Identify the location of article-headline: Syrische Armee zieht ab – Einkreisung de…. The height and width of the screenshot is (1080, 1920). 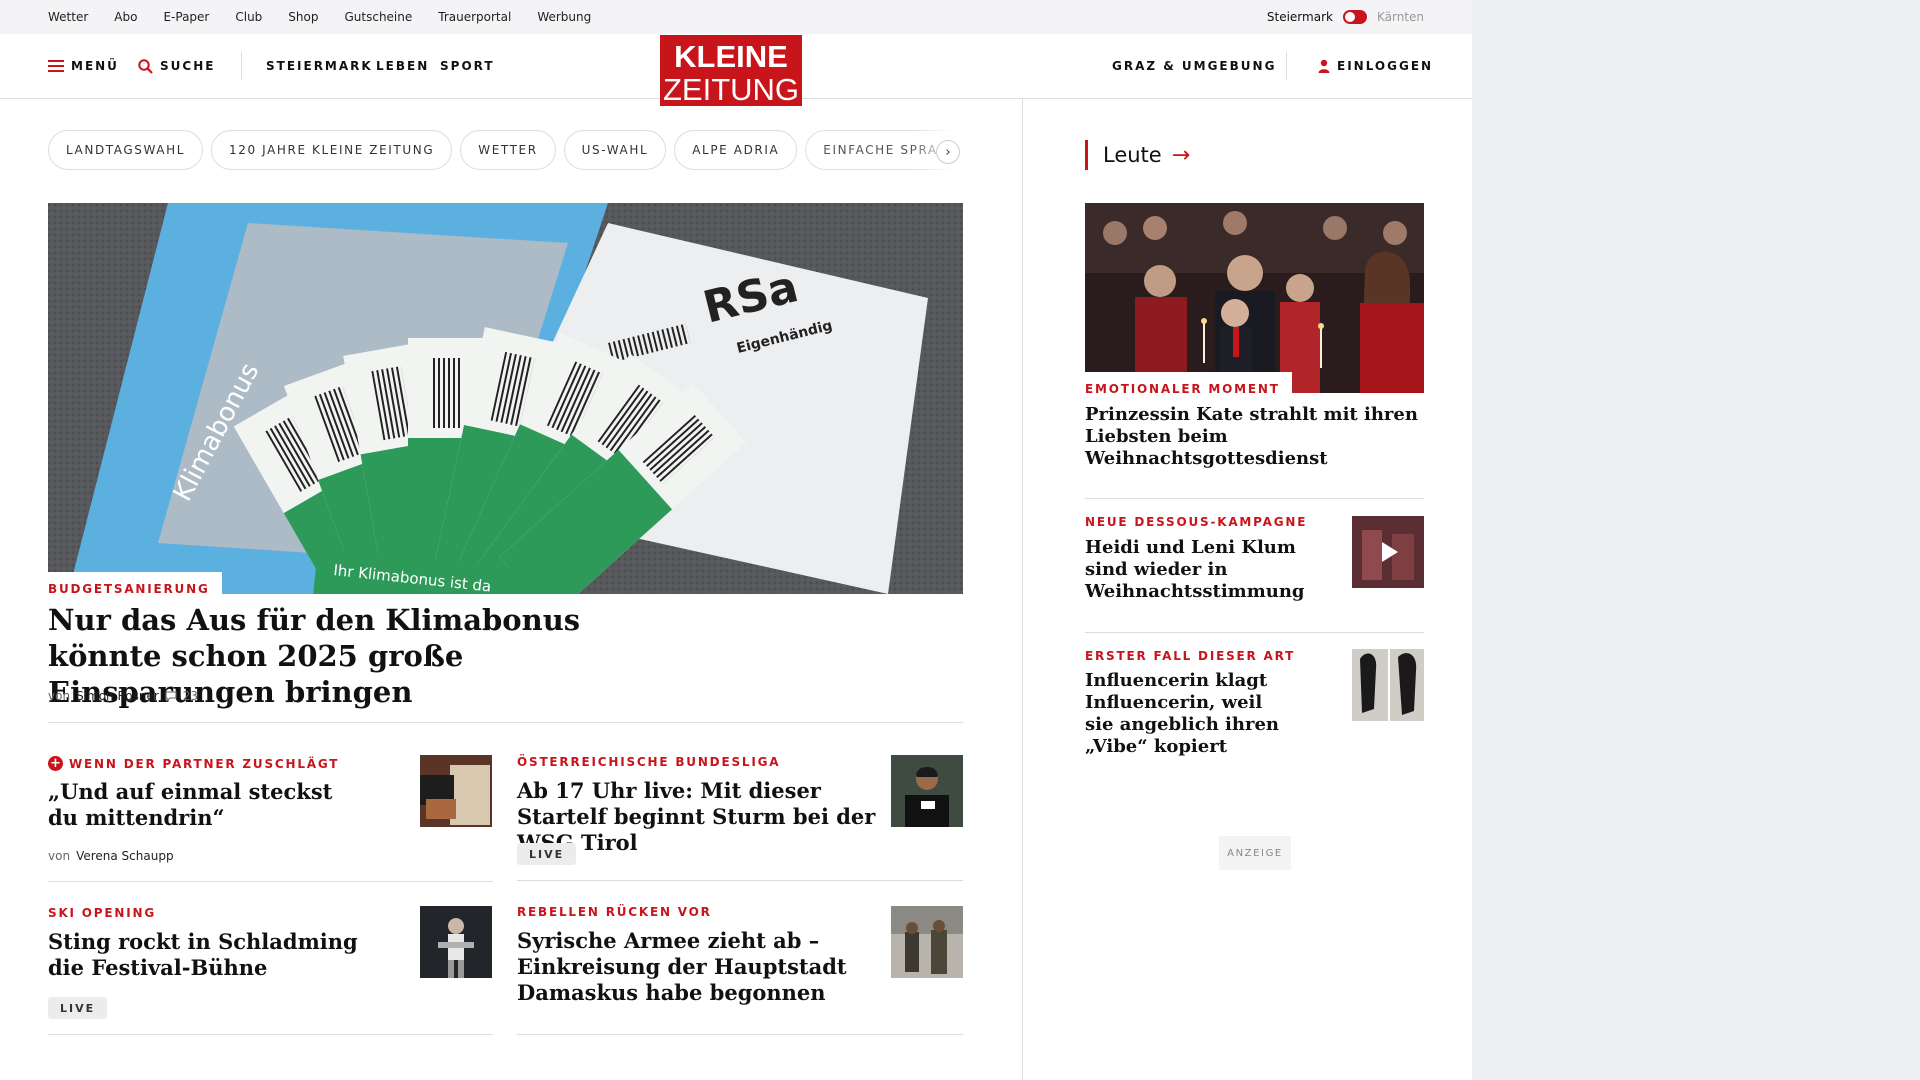
(699, 967).